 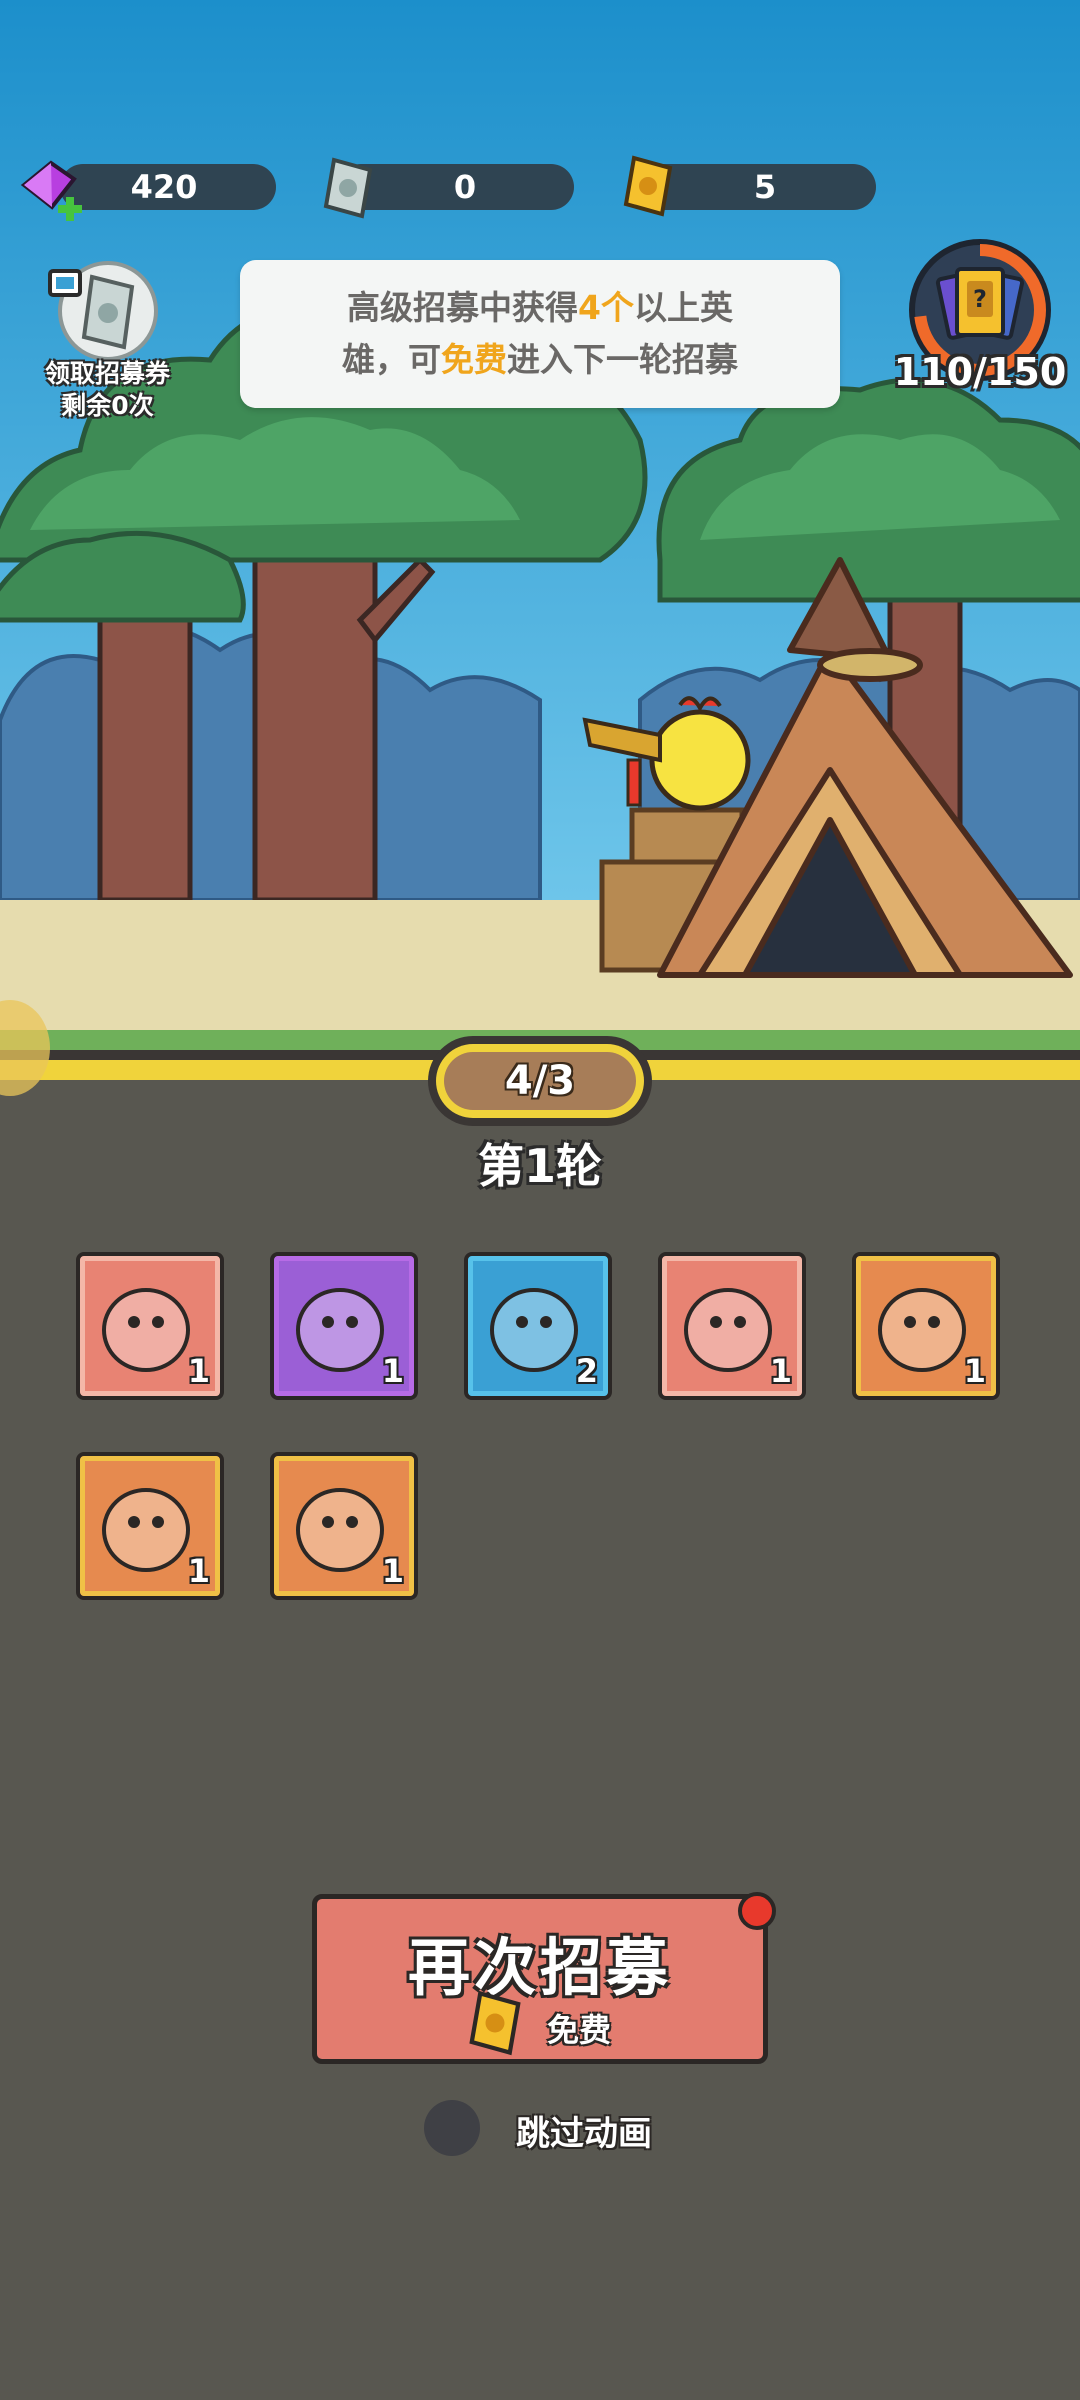 I want to click on hero-card-count: 2, so click(x=586, y=1371).